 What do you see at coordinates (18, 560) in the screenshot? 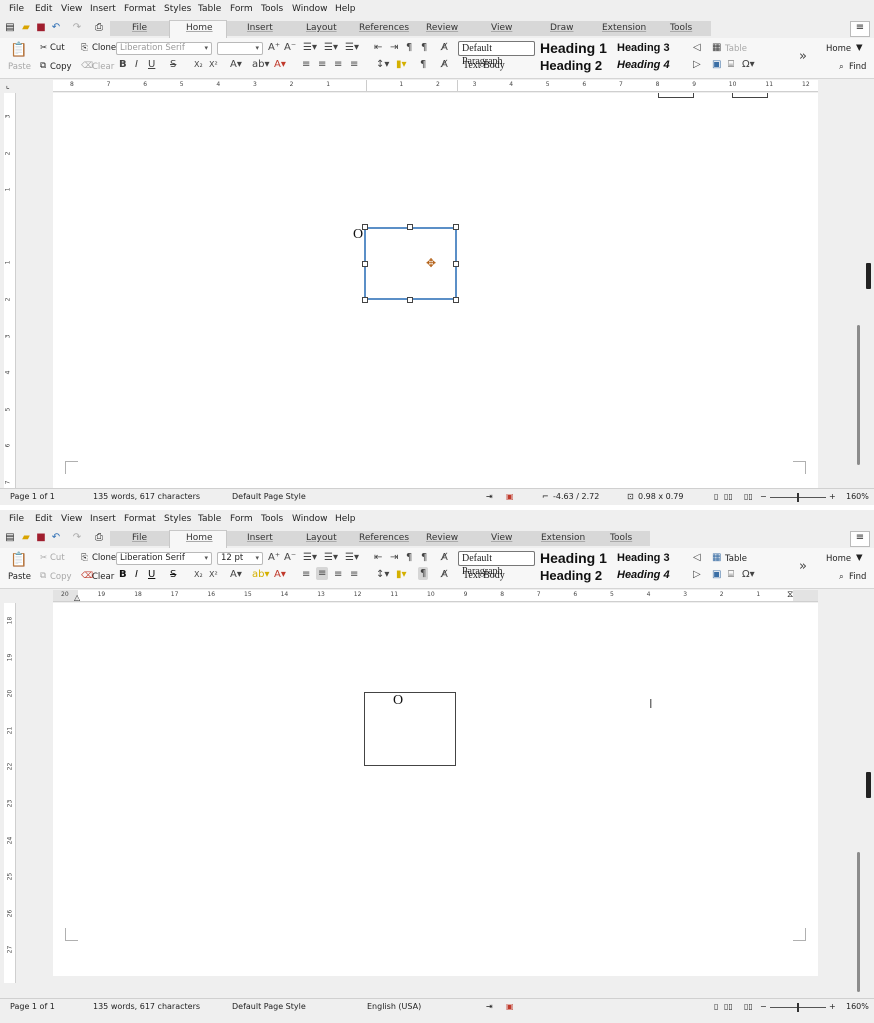
I see `paste-icon: 📋` at bounding box center [18, 560].